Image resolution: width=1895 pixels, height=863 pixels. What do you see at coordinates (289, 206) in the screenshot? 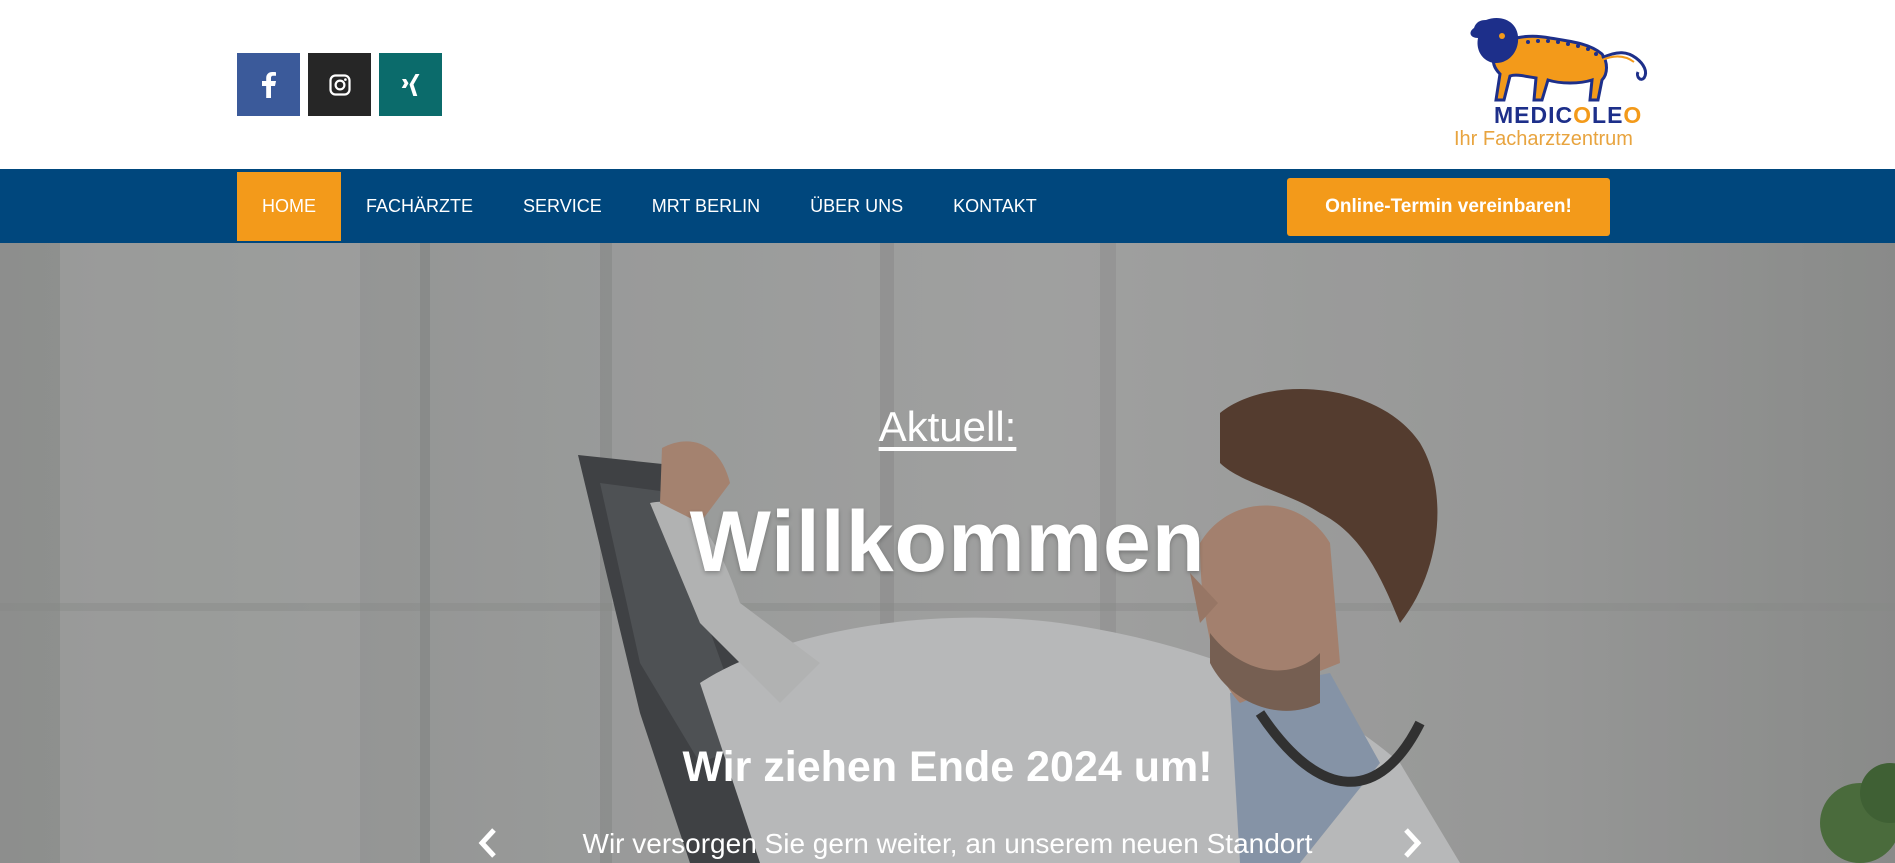
I see `nav-item-home: HOME` at bounding box center [289, 206].